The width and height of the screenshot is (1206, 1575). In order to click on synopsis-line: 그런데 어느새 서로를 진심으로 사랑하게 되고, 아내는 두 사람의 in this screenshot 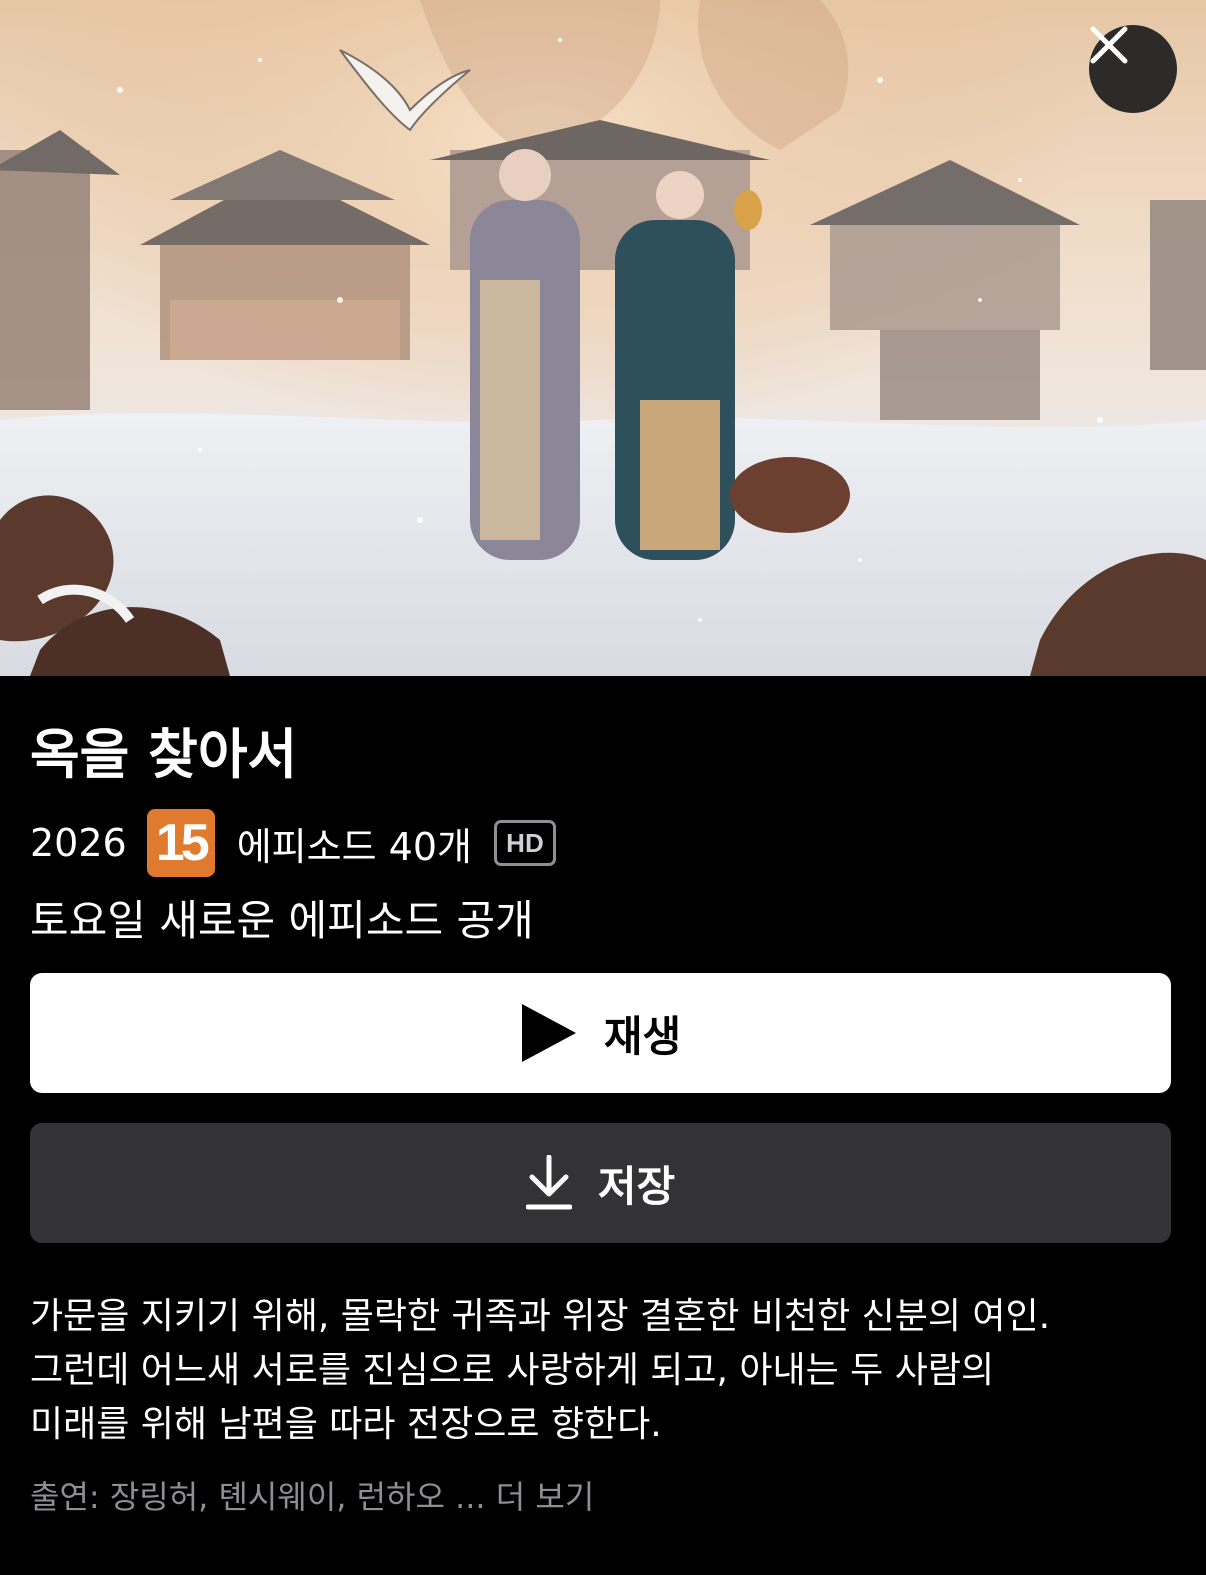, I will do `click(512, 1370)`.